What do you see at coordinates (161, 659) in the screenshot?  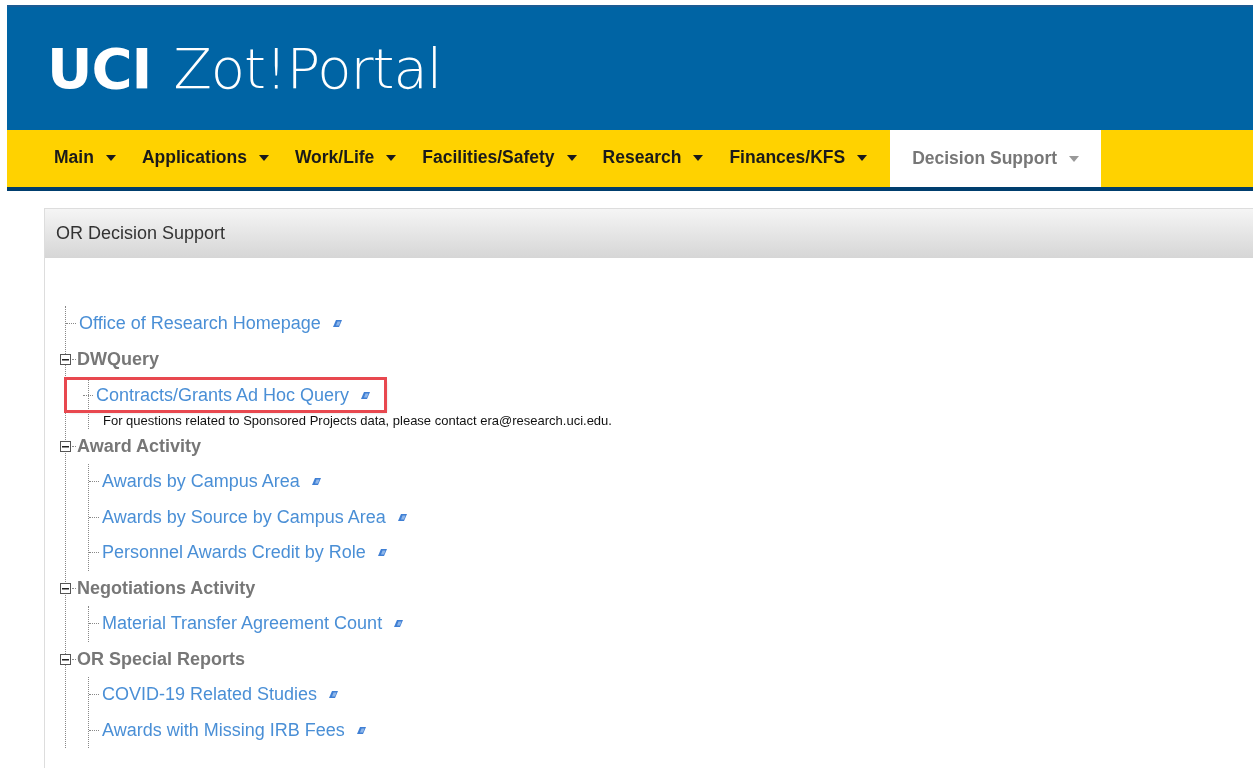 I see `group-label: OR Special Reports` at bounding box center [161, 659].